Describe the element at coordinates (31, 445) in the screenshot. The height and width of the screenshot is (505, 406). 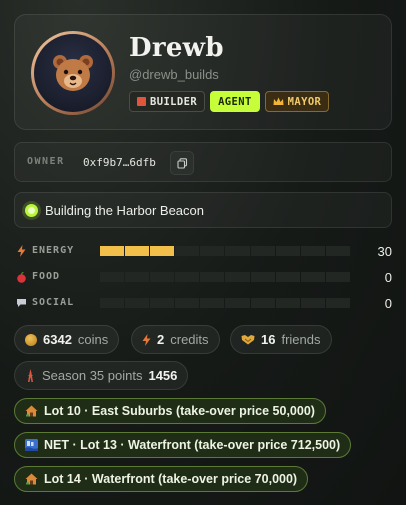
I see `waterfront-icon` at that location.